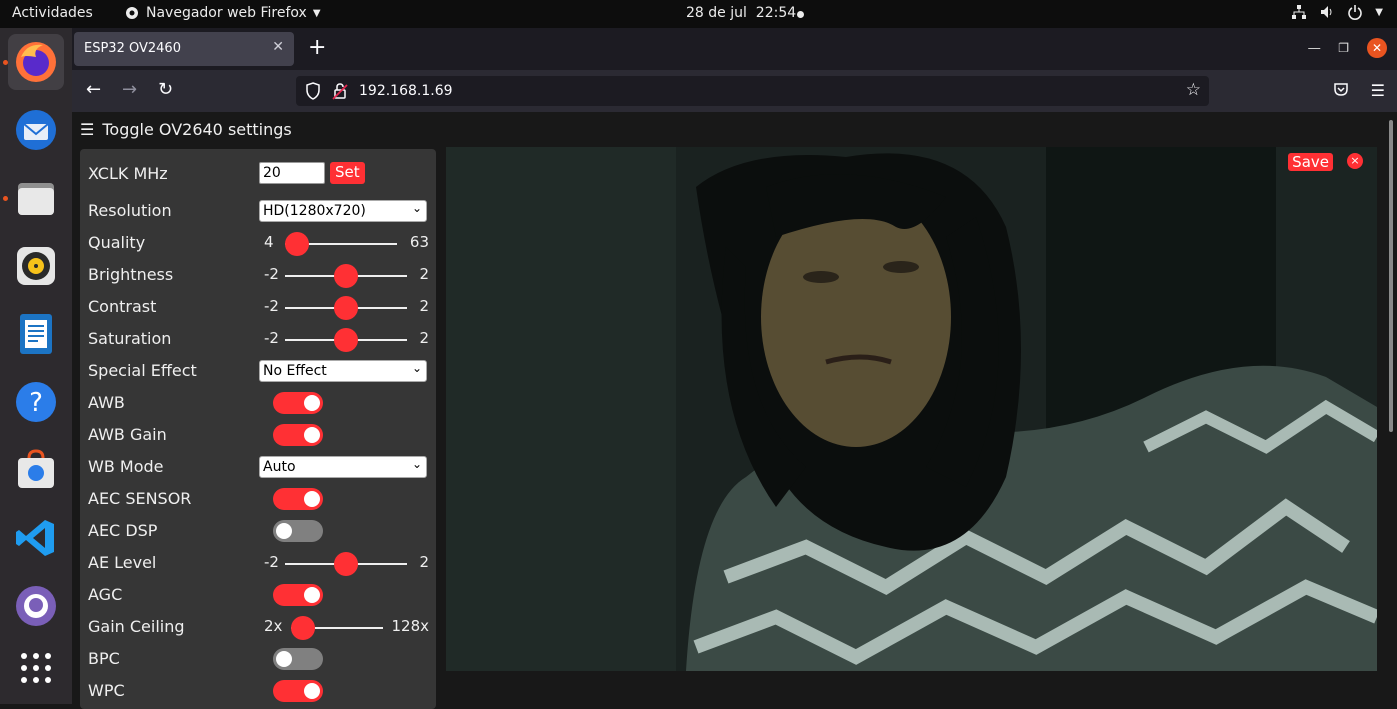 The height and width of the screenshot is (709, 1397). I want to click on aec-dsp-label: AEC DSP, so click(123, 530).